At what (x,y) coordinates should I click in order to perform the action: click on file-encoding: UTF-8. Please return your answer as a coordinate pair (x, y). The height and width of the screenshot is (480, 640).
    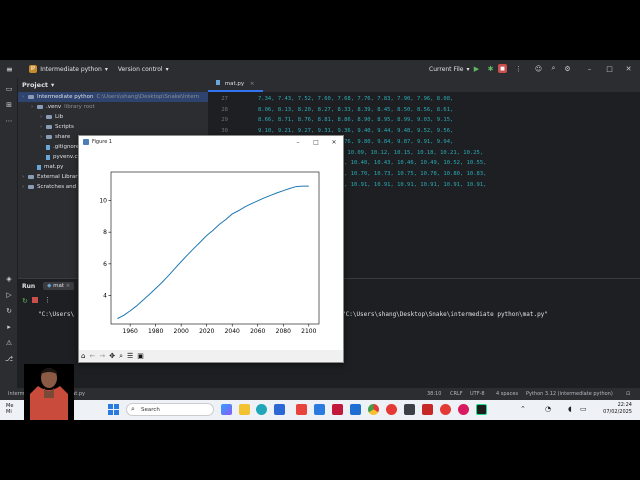
    Looking at the image, I should click on (477, 394).